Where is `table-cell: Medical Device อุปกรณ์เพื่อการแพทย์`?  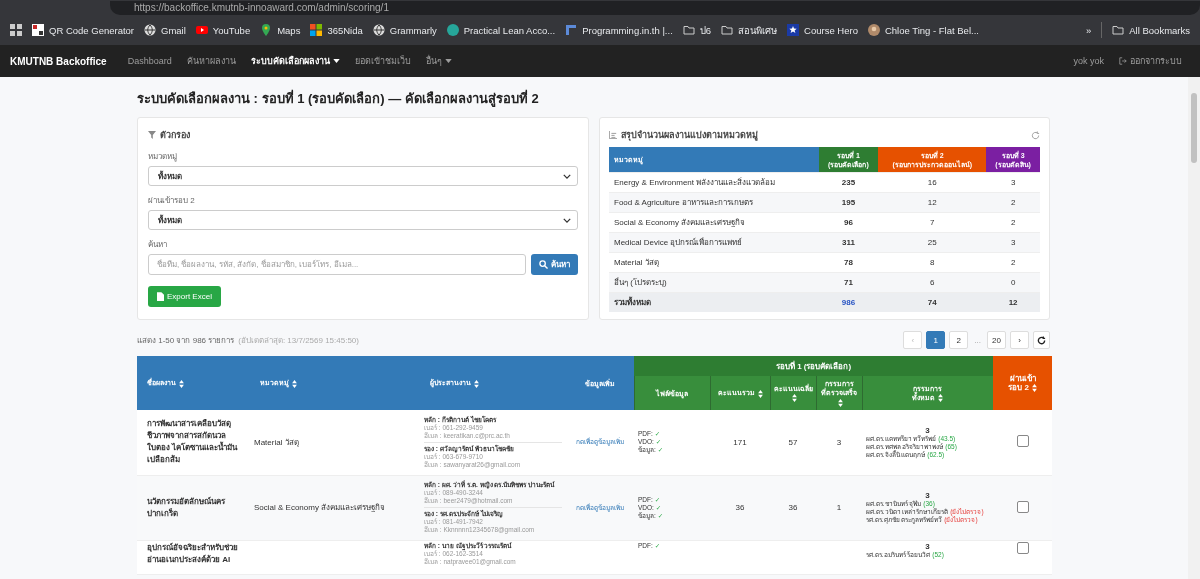 table-cell: Medical Device อุปกรณ์เพื่อการแพทย์ is located at coordinates (714, 242).